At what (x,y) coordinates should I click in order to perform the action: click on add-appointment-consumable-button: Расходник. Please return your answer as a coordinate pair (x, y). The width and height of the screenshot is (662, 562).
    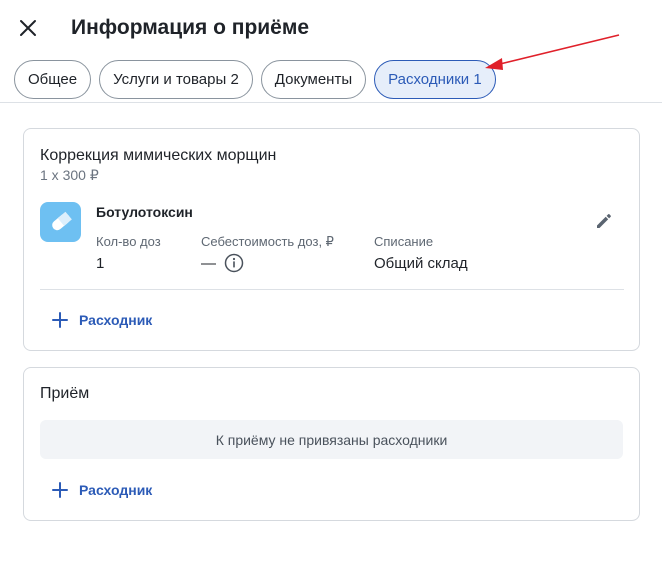
    Looking at the image, I should click on (102, 490).